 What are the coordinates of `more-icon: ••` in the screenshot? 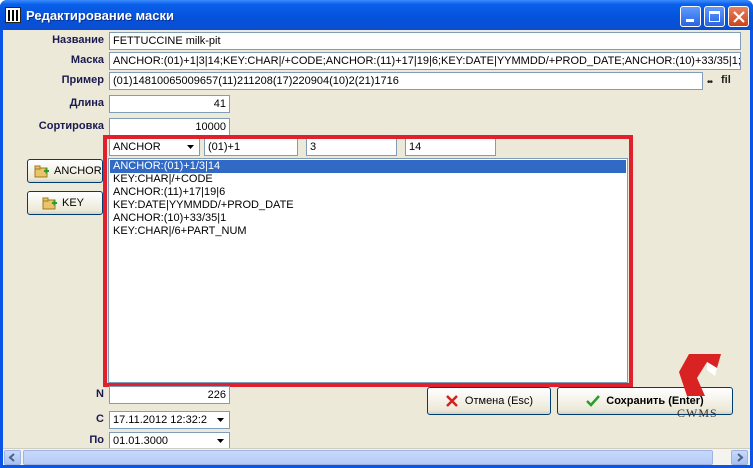 It's located at (710, 82).